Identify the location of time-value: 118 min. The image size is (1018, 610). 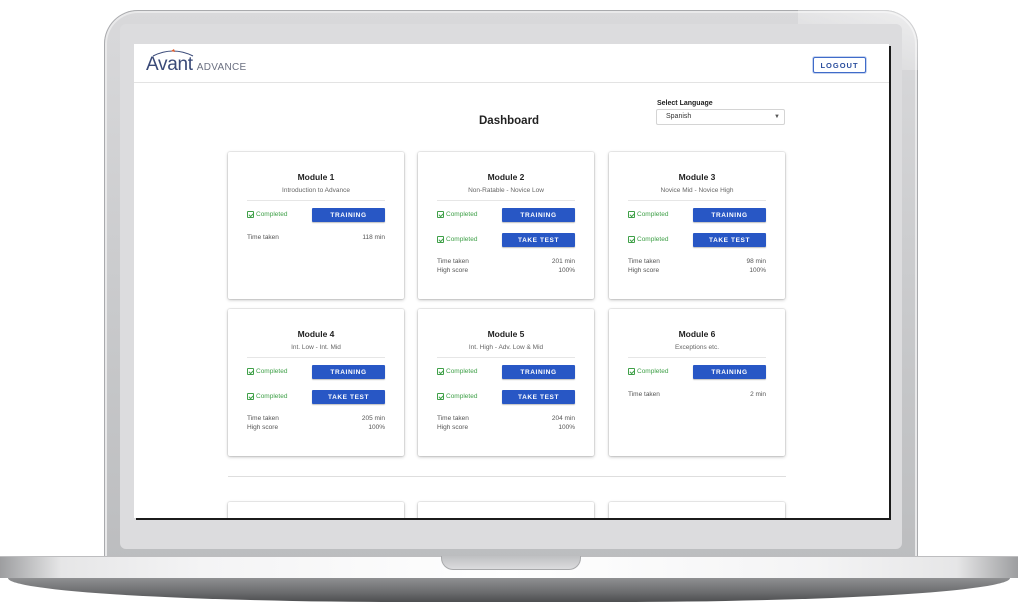
(373, 237).